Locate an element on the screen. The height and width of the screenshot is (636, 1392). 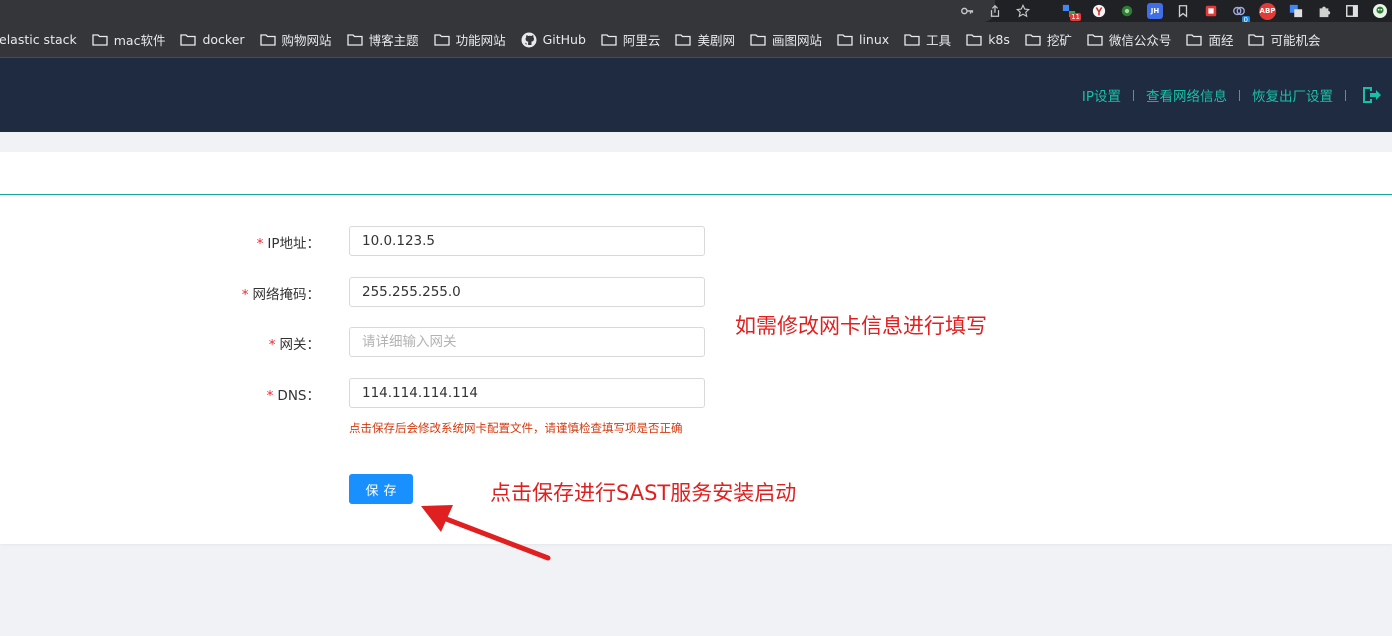
dns-input is located at coordinates (527, 393).